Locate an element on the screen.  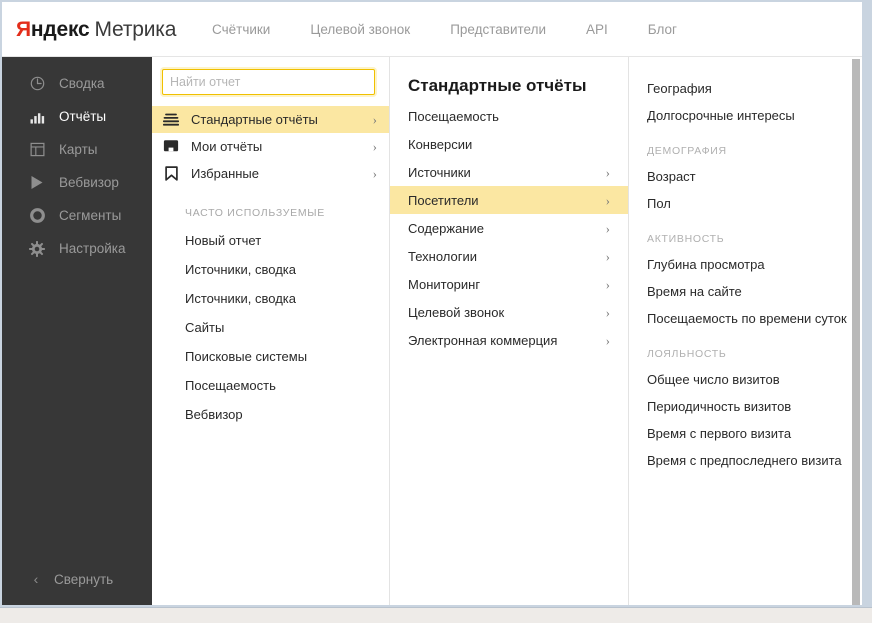
report-label-posetiteli: Посетители is located at coordinates (443, 200).